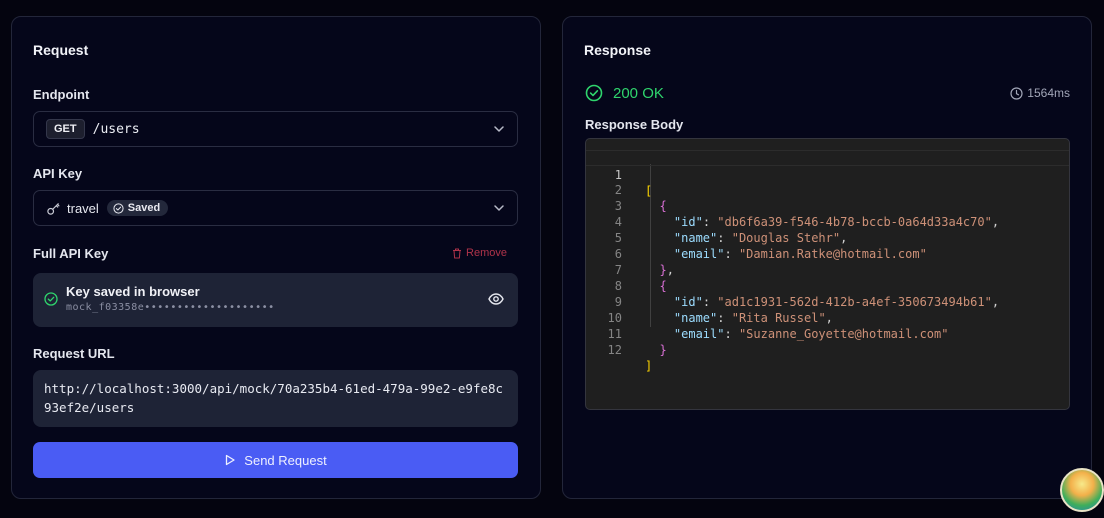 The image size is (1104, 518). What do you see at coordinates (61, 50) in the screenshot?
I see `request-title: Request` at bounding box center [61, 50].